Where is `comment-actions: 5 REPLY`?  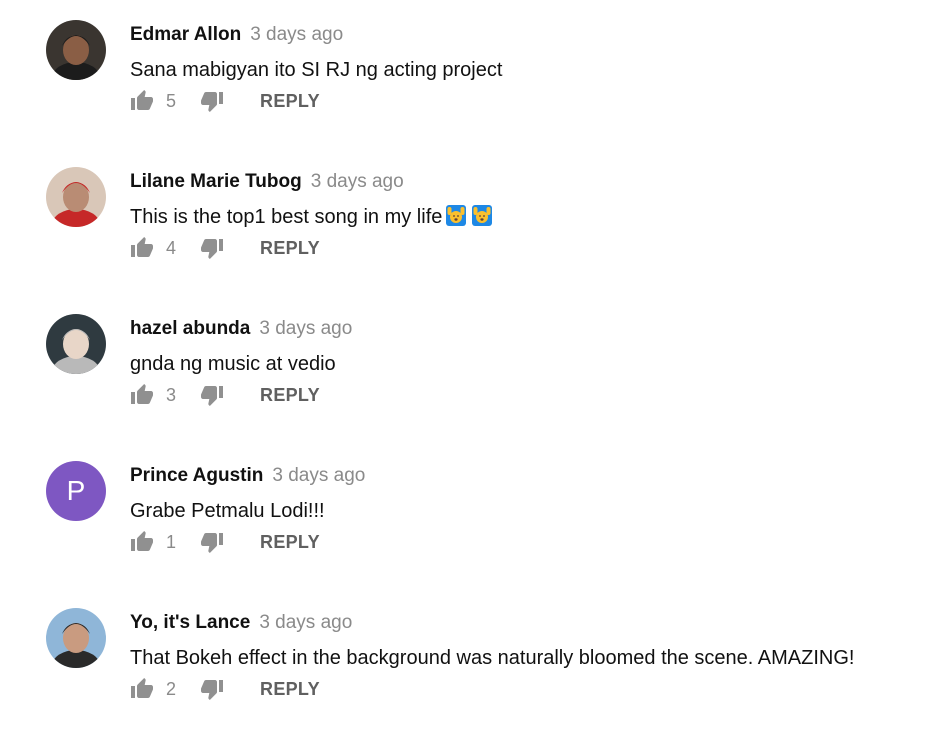 comment-actions: 5 REPLY is located at coordinates (225, 101).